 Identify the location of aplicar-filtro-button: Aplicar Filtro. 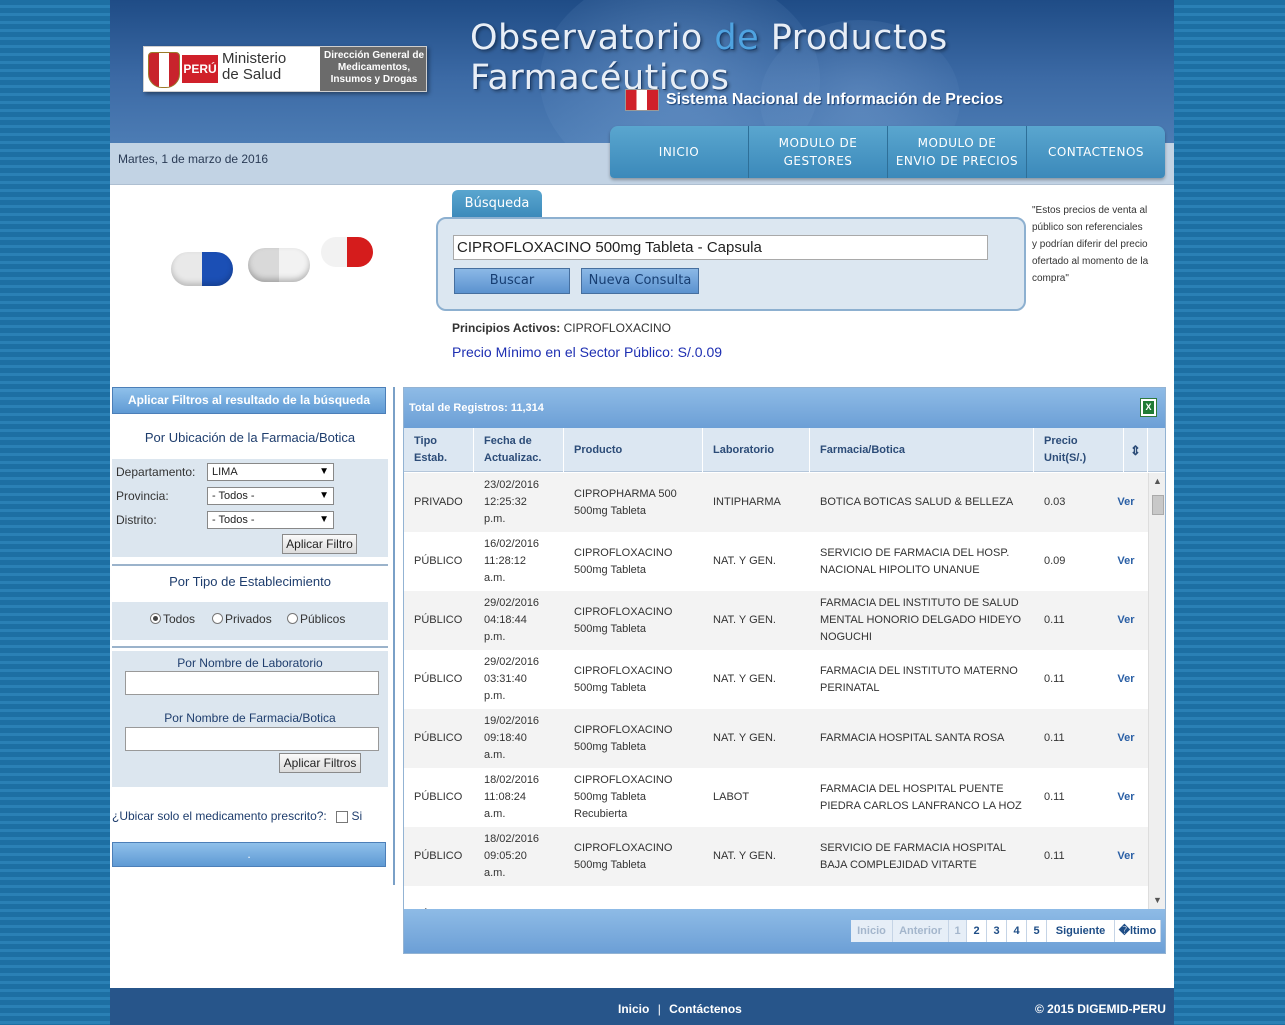
(319, 544).